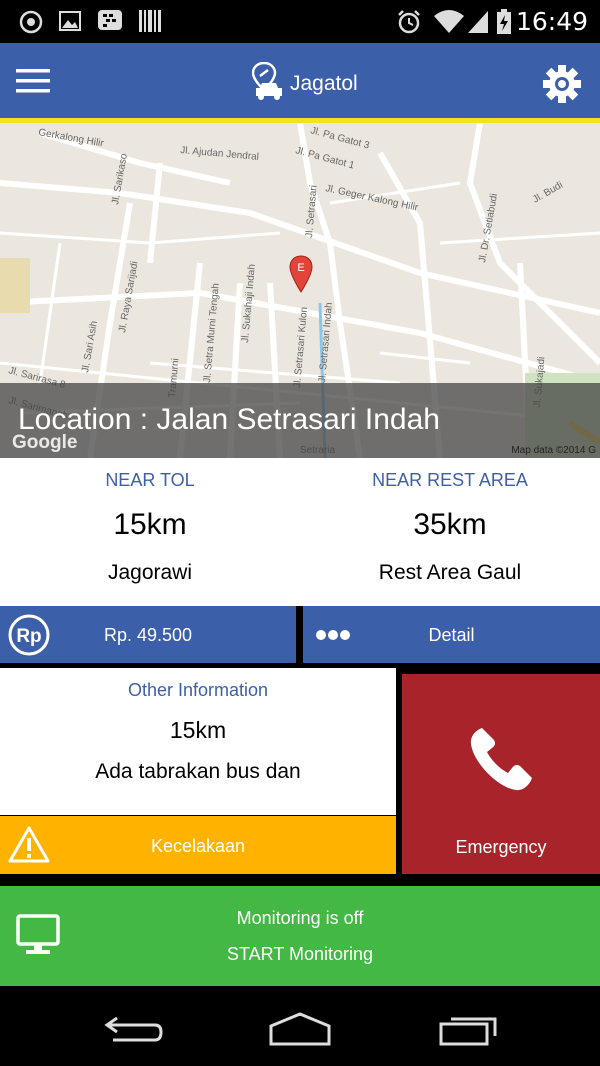  Describe the element at coordinates (340, 138) in the screenshot. I see `svg-text: Jl. Pa Gatot 3` at that location.